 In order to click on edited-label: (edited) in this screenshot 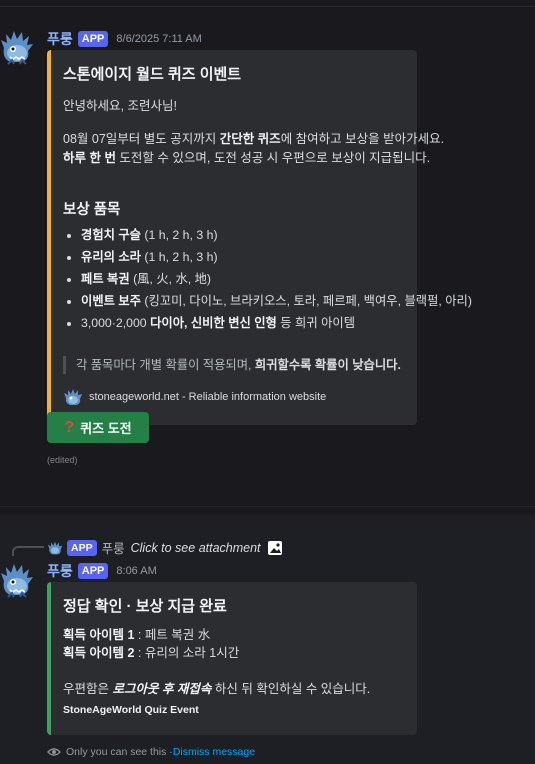, I will do `click(62, 460)`.